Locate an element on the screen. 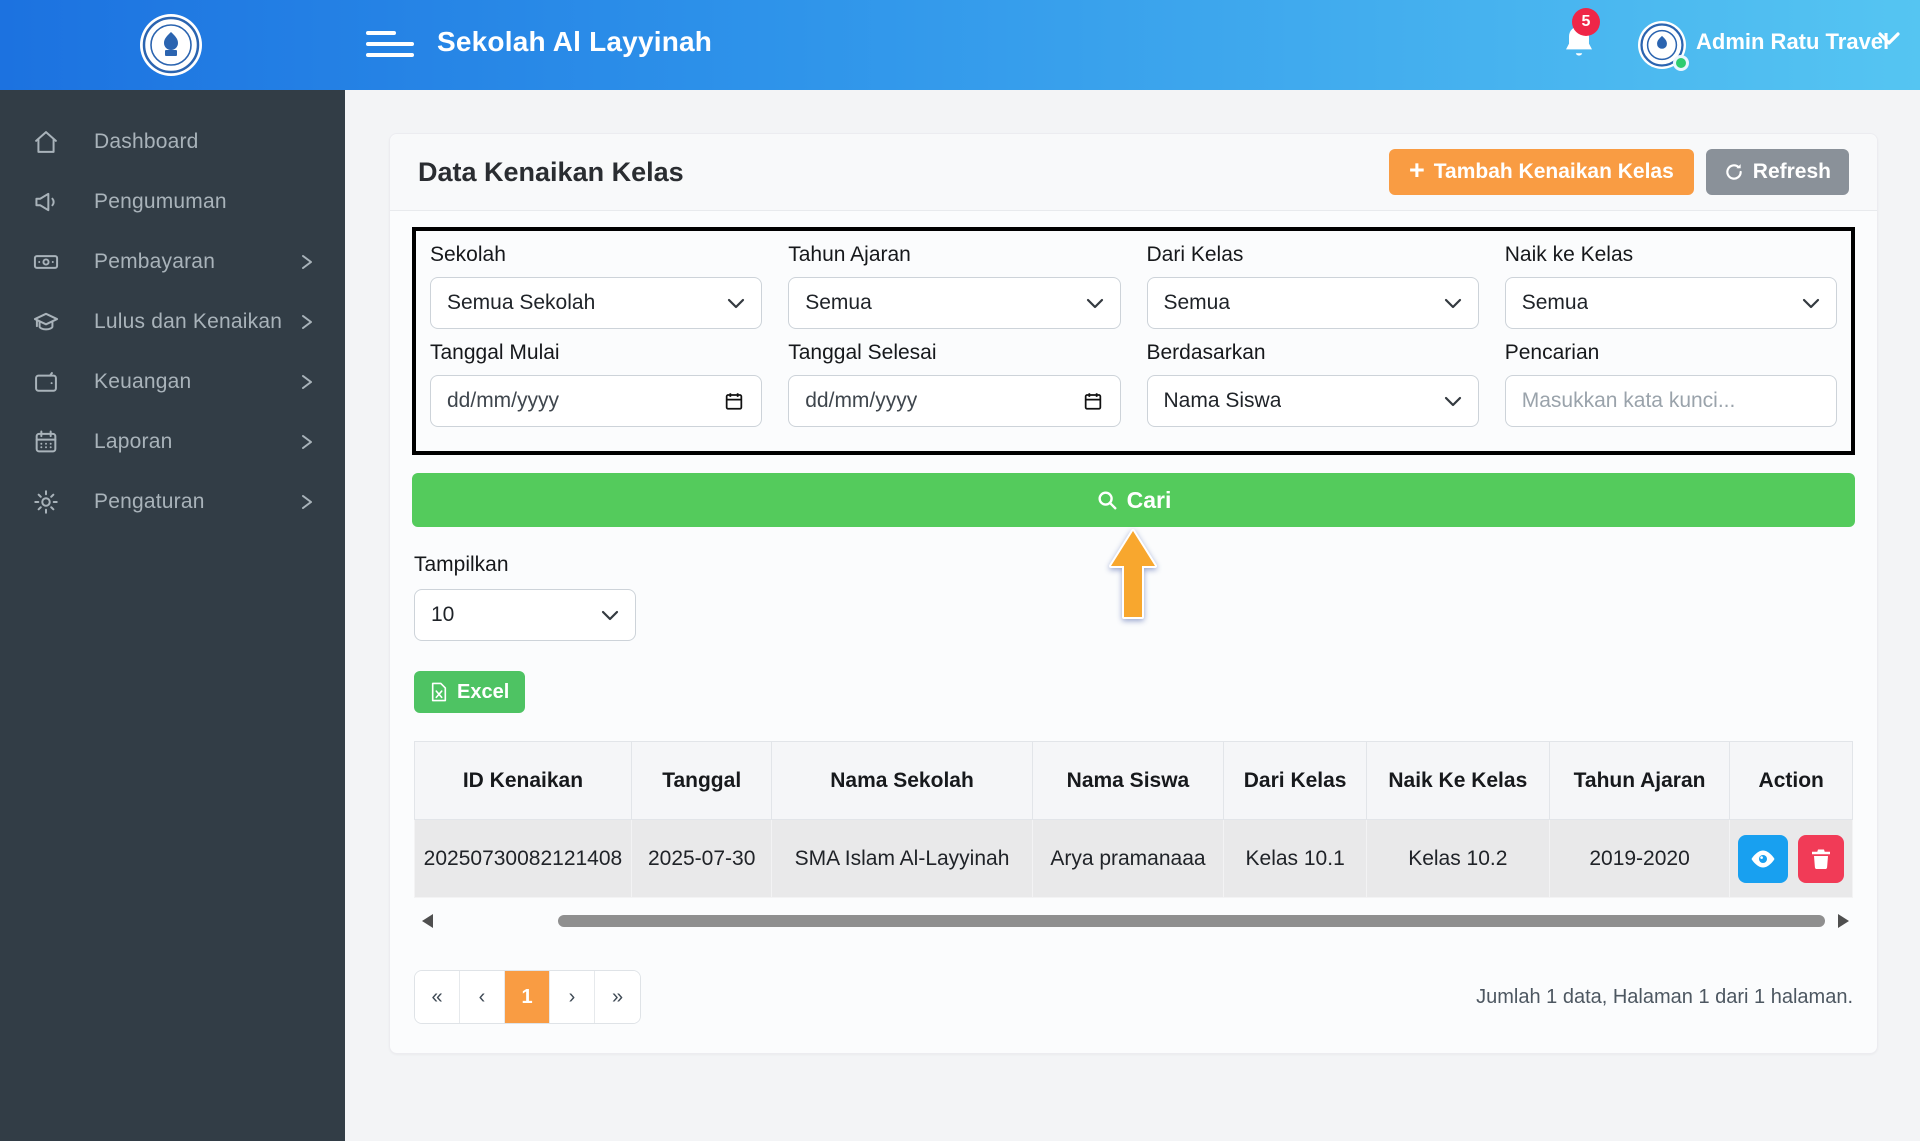  filter-naik-ke-kelas: Naik ke Kelas Semua is located at coordinates (1670, 286).